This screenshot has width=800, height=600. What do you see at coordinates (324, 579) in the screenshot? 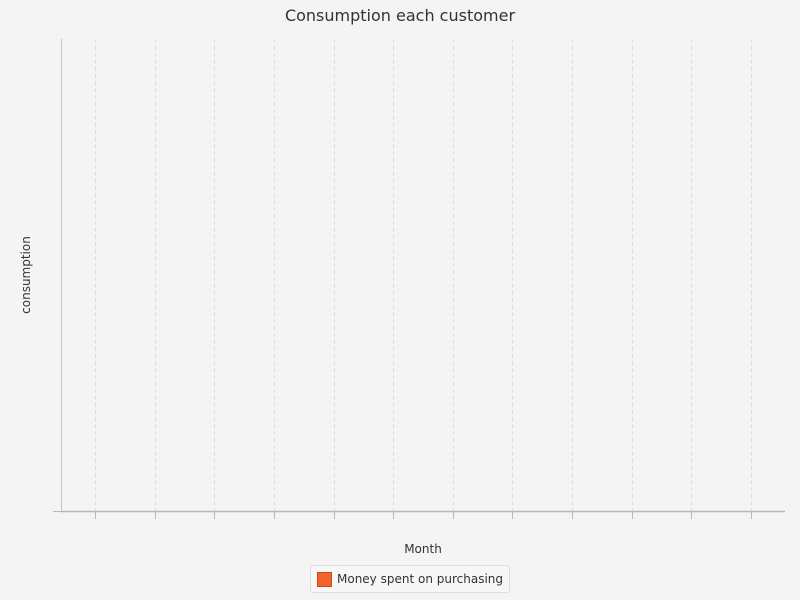
I see `legend-swatch` at bounding box center [324, 579].